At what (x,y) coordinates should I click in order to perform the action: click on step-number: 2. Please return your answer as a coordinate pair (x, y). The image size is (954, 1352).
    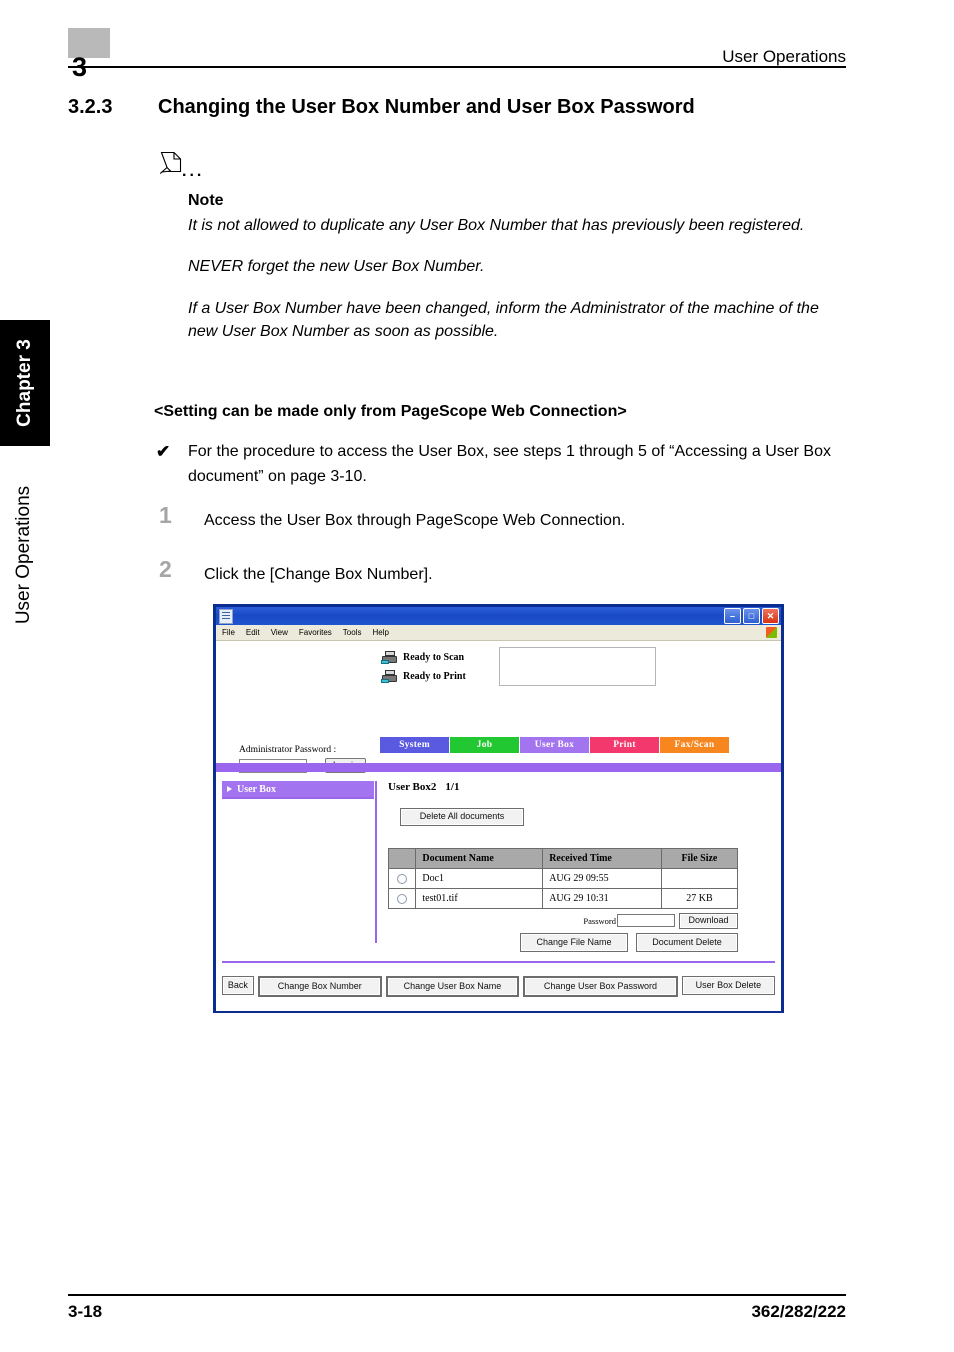
    Looking at the image, I should click on (165, 569).